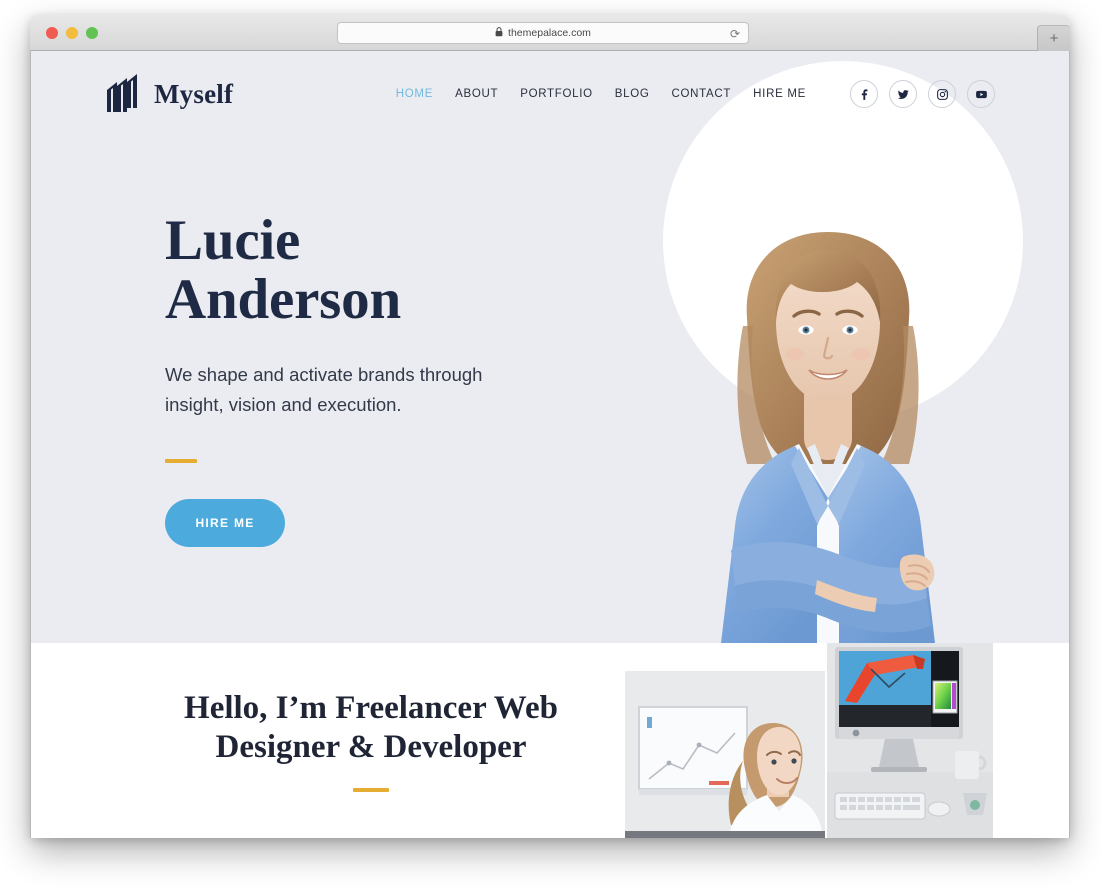 This screenshot has height=894, width=1100. I want to click on hero-subtitle-line-2: insight, vision and execution., so click(283, 404).